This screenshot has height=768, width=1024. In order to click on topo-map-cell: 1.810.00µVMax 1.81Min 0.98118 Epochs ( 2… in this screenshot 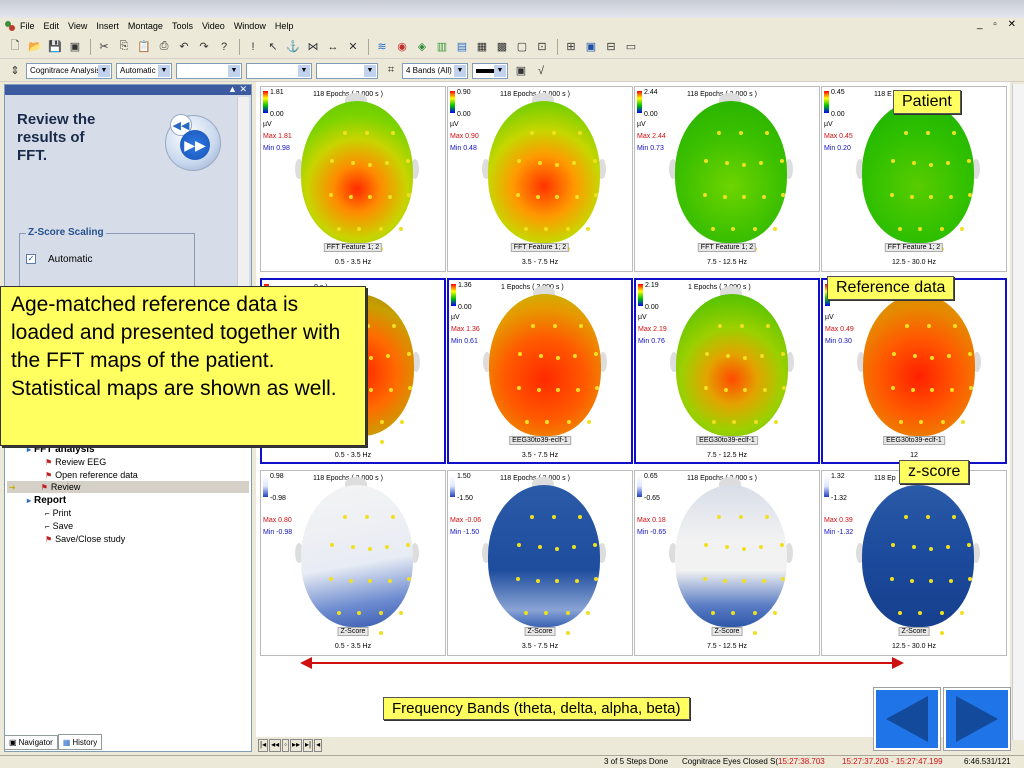, I will do `click(353, 179)`.